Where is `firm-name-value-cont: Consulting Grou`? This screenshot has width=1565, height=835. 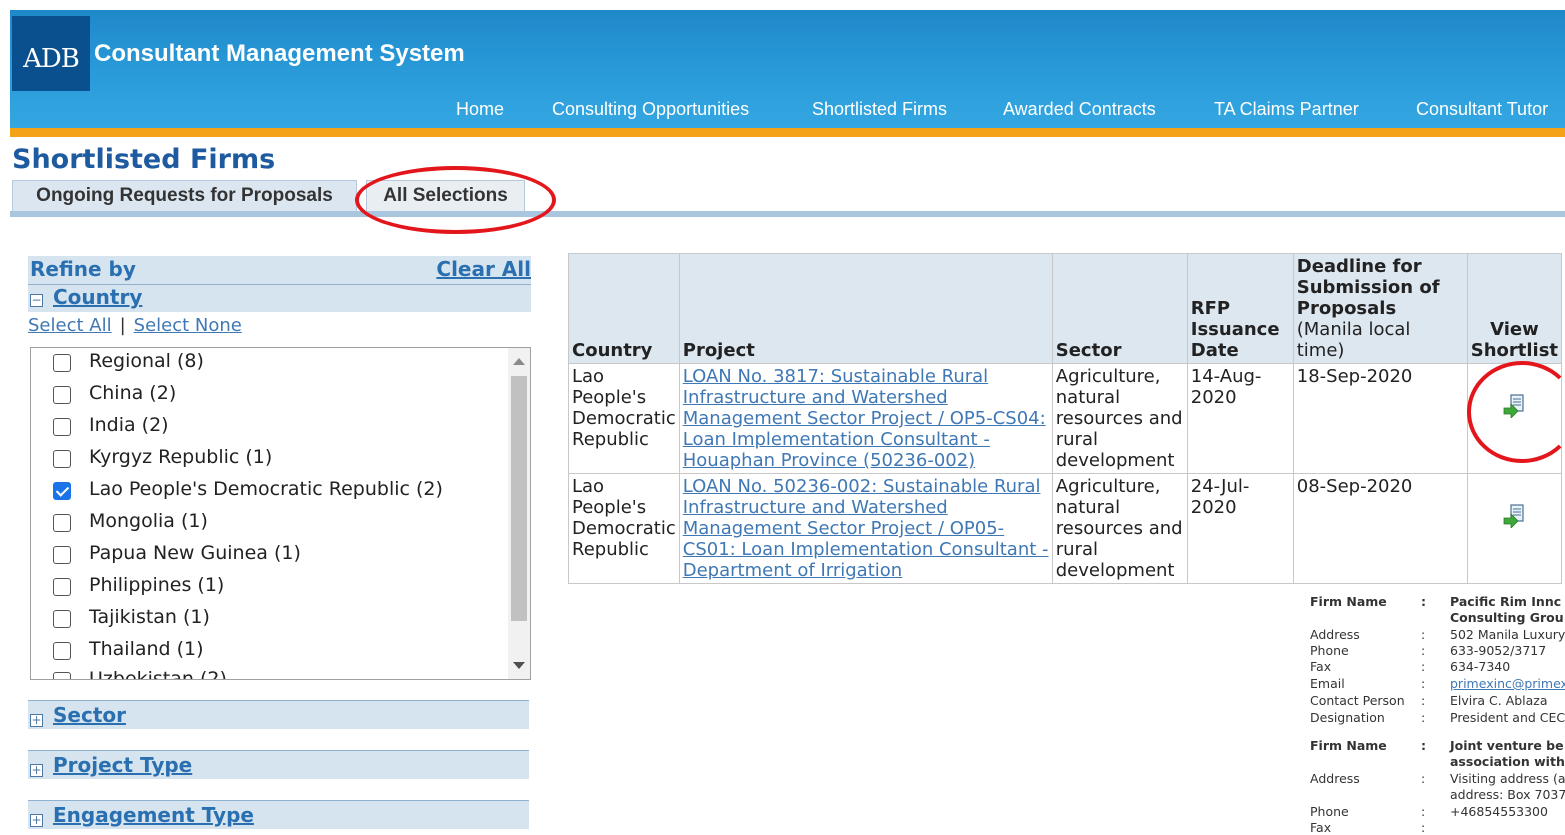 firm-name-value-cont: Consulting Grou is located at coordinates (1507, 617).